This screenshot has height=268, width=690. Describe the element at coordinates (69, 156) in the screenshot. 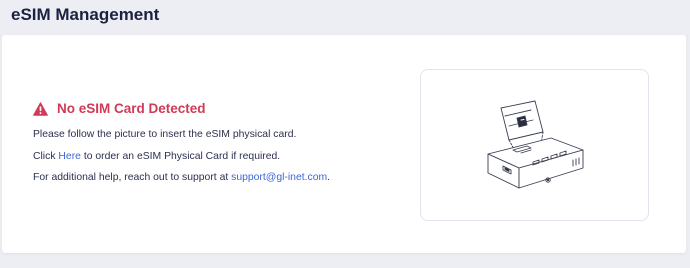

I see `order-here-link: Here` at that location.